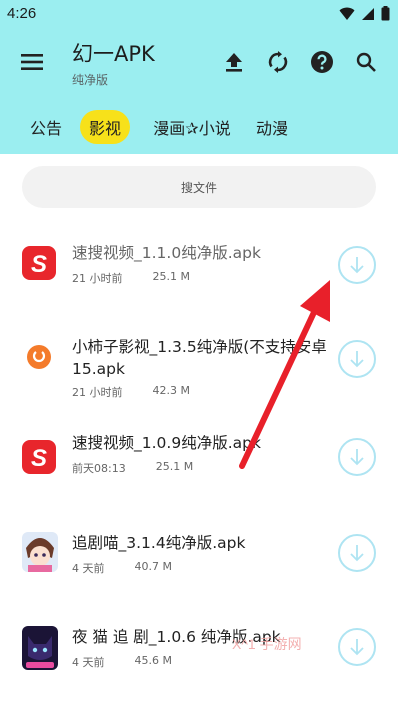 The height and width of the screenshot is (720, 398). Describe the element at coordinates (132, 468) in the screenshot. I see `file-meta: 前天08:13 25.1 M` at that location.